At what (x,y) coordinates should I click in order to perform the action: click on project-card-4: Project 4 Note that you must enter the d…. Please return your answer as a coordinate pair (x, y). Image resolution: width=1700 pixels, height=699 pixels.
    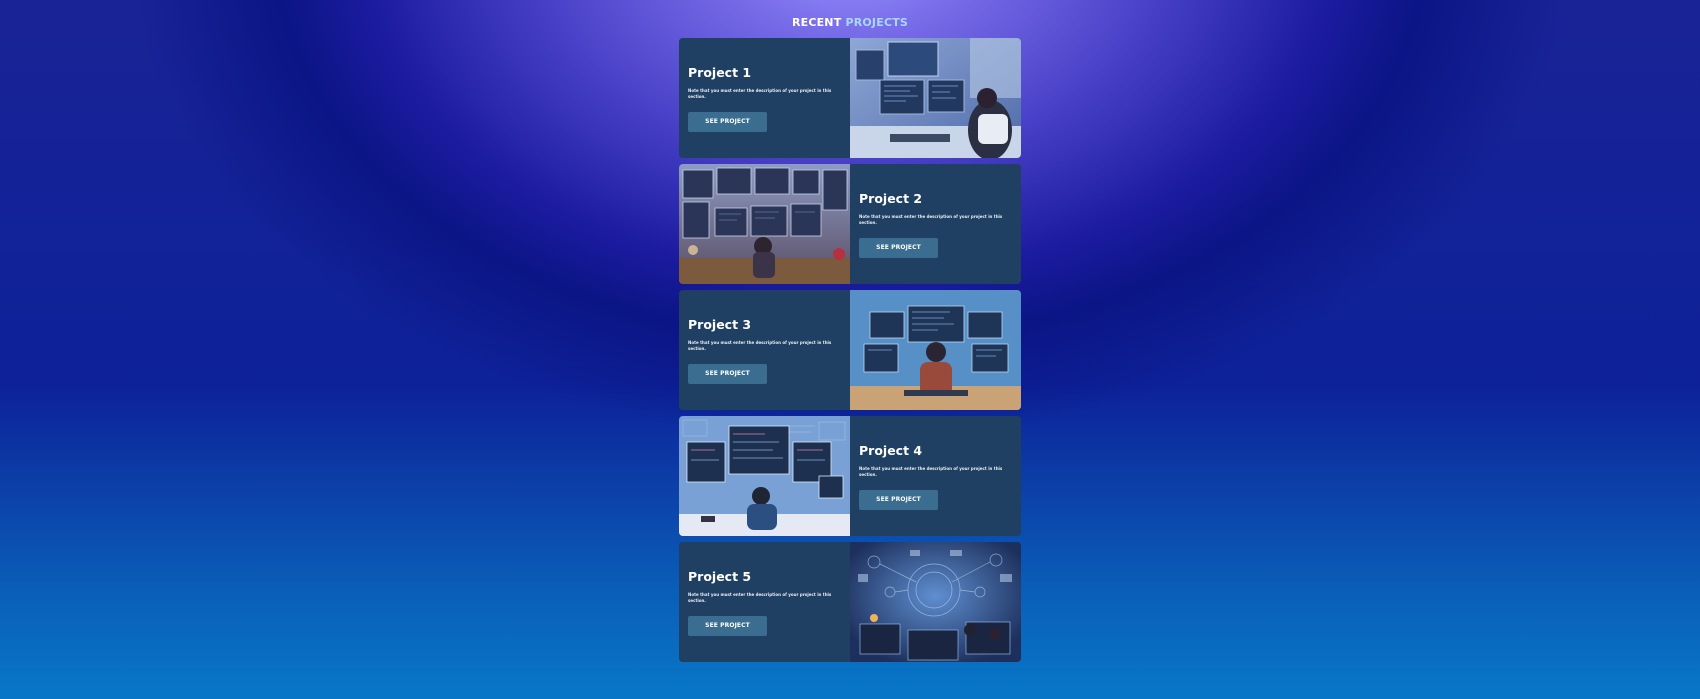
    Looking at the image, I should click on (850, 476).